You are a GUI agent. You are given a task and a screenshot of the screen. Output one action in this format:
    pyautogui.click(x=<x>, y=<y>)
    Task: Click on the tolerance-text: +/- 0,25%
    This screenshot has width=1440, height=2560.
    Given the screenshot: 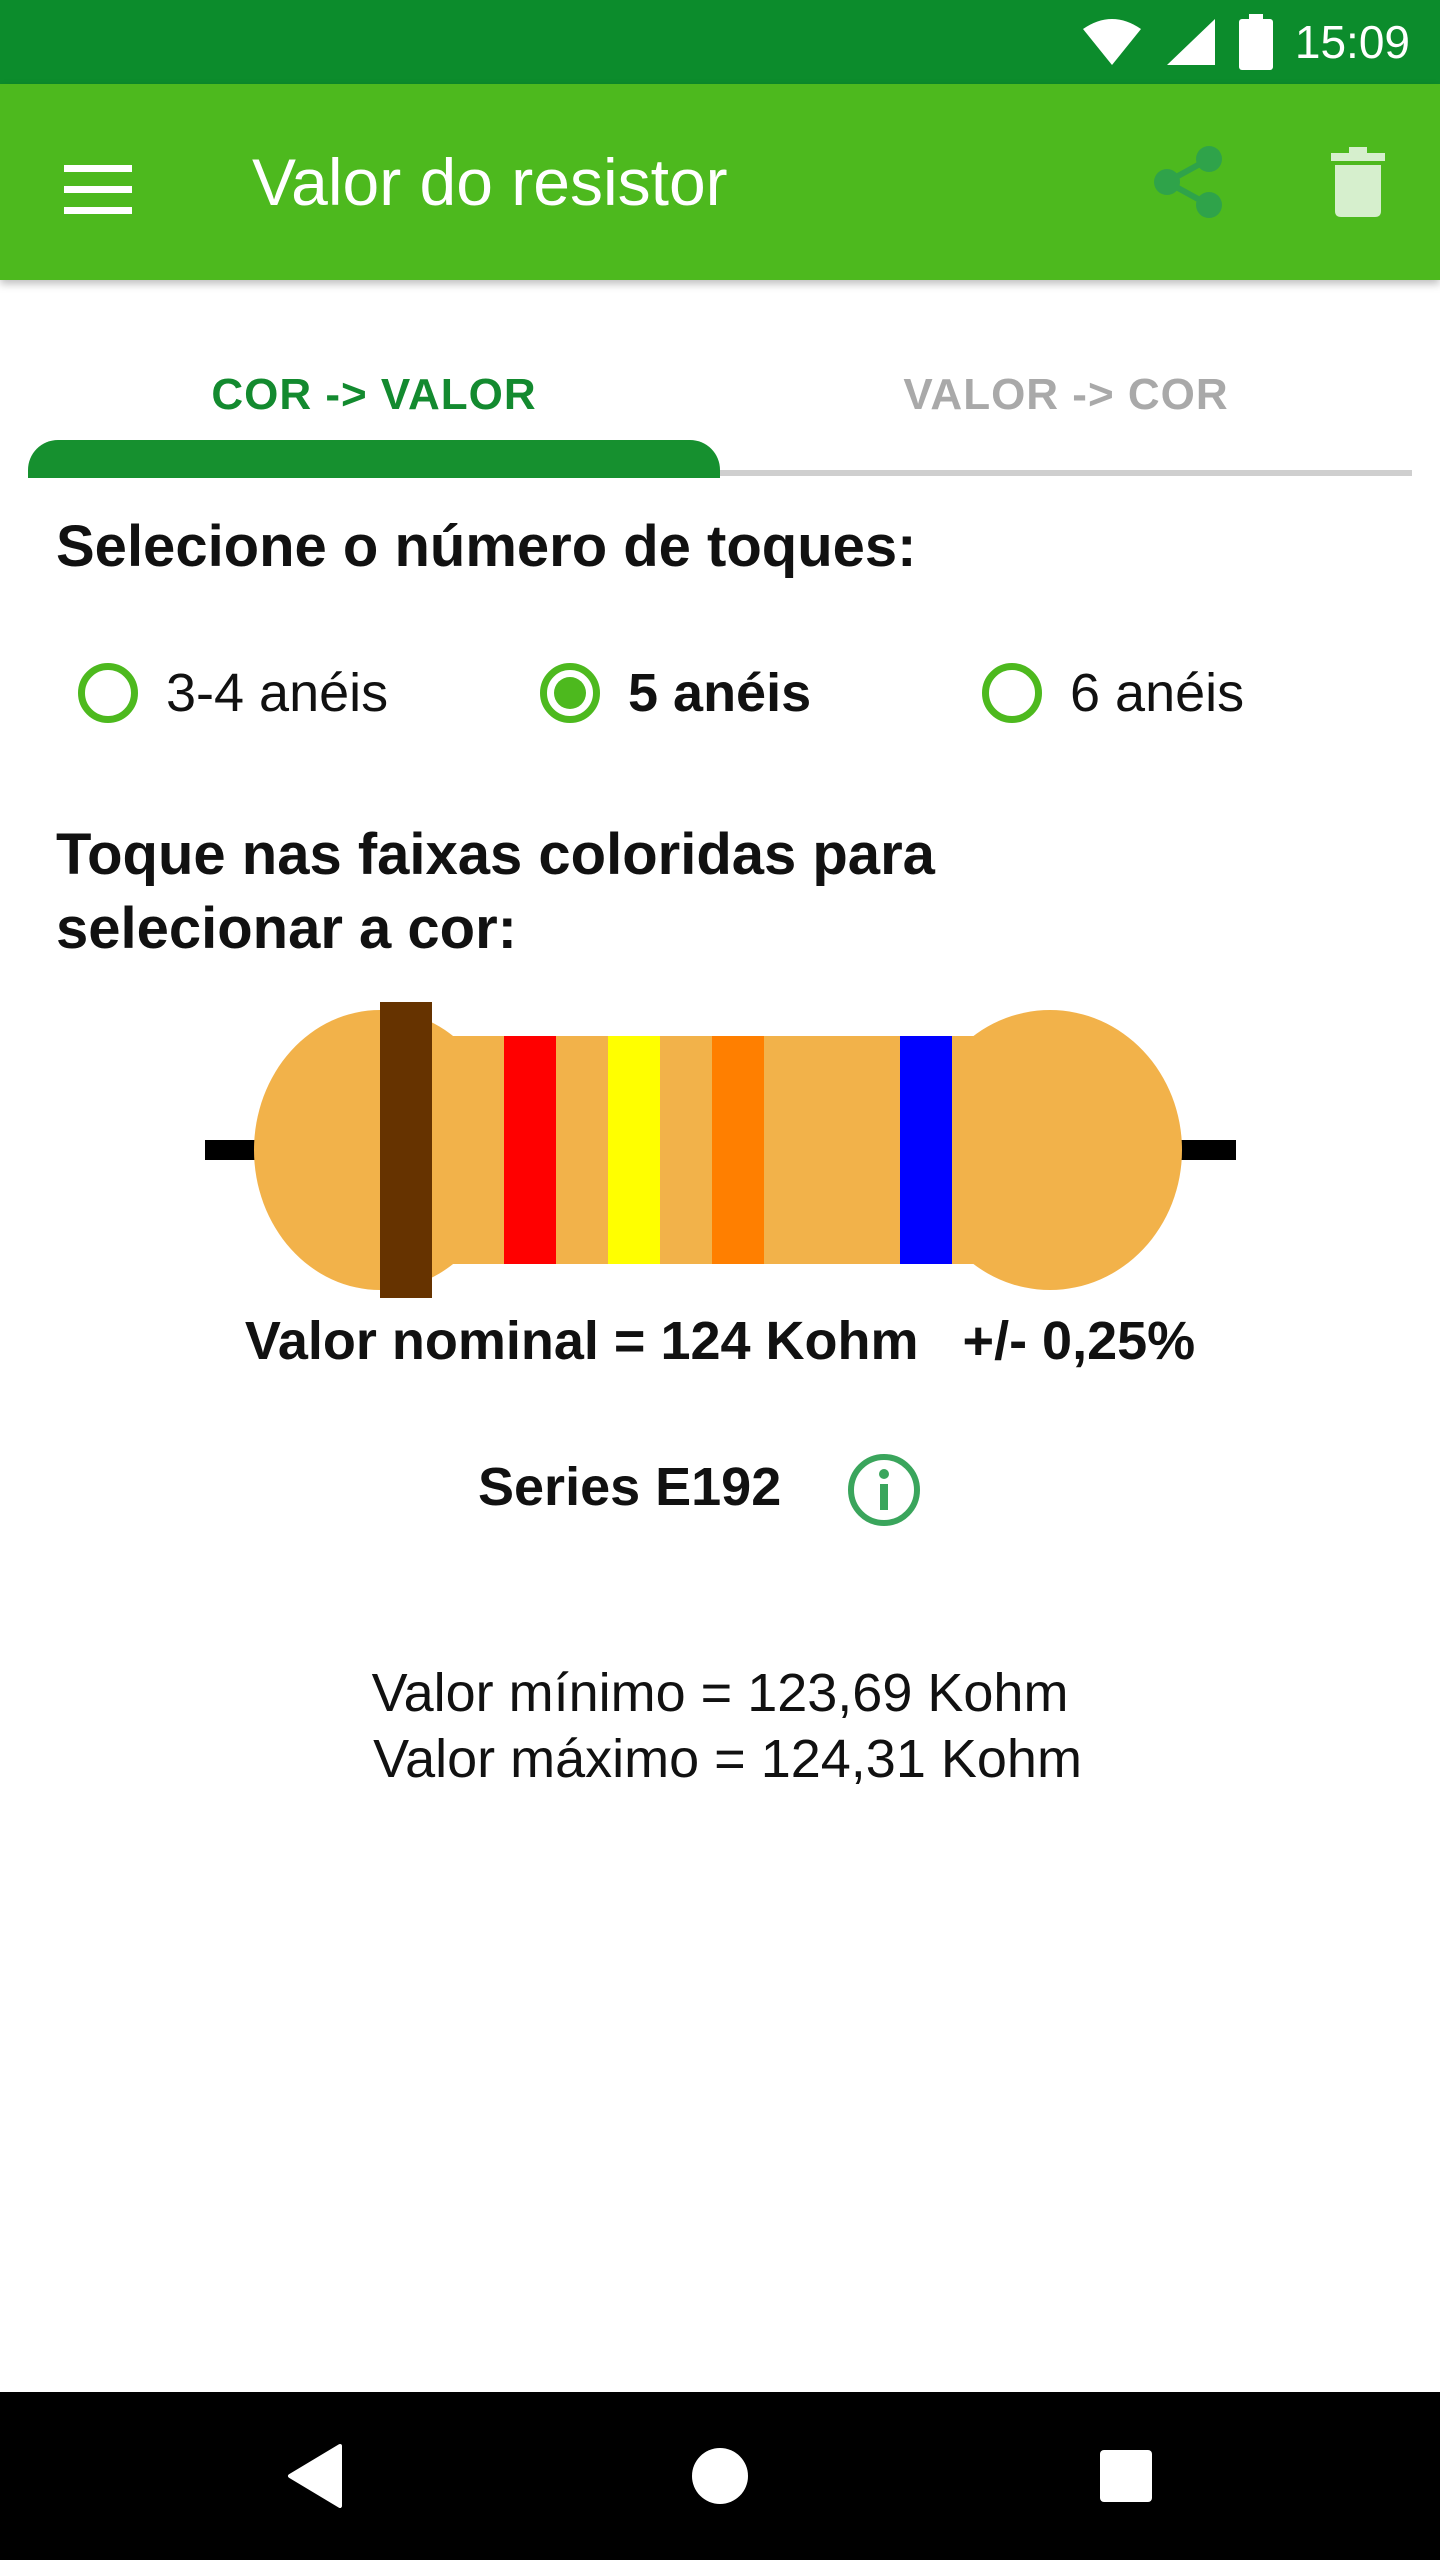 What is the action you would take?
    pyautogui.click(x=1079, y=1341)
    